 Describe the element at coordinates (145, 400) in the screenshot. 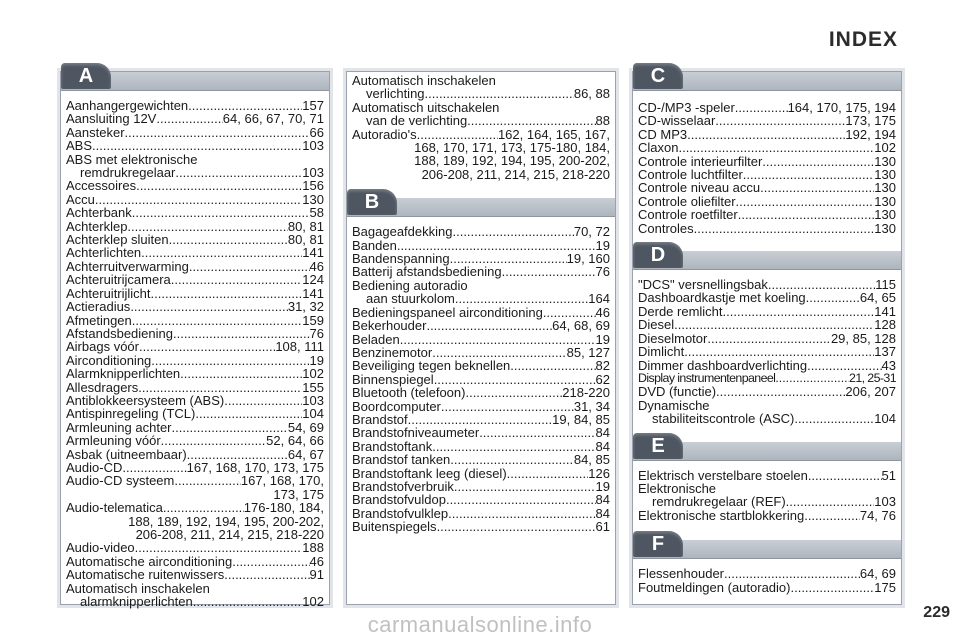

I see `index-term: Antiblokkeersysteem (ABS)` at that location.